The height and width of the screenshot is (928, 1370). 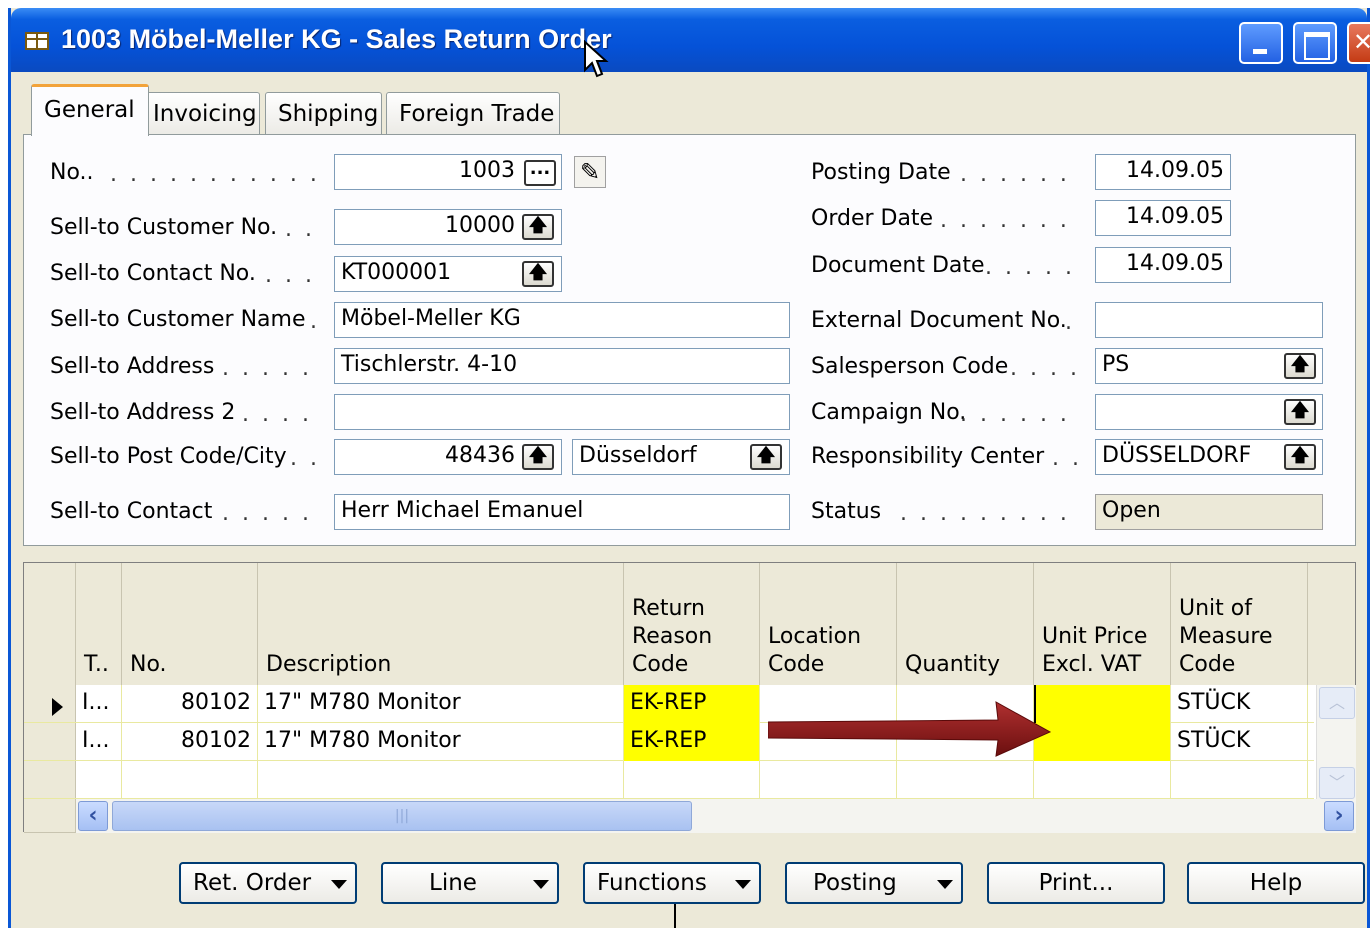 What do you see at coordinates (37, 41) in the screenshot?
I see `form-icon` at bounding box center [37, 41].